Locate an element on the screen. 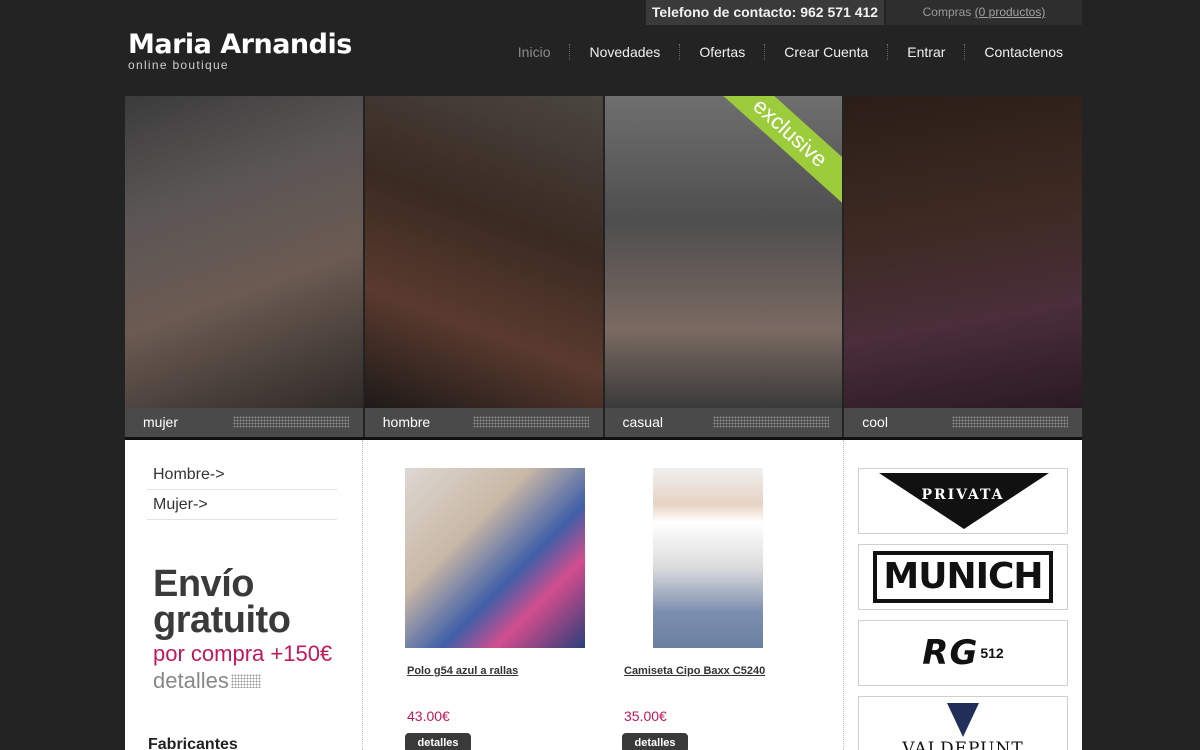 The width and height of the screenshot is (1200, 750). brand-logo-munich: MUNICH is located at coordinates (963, 577).